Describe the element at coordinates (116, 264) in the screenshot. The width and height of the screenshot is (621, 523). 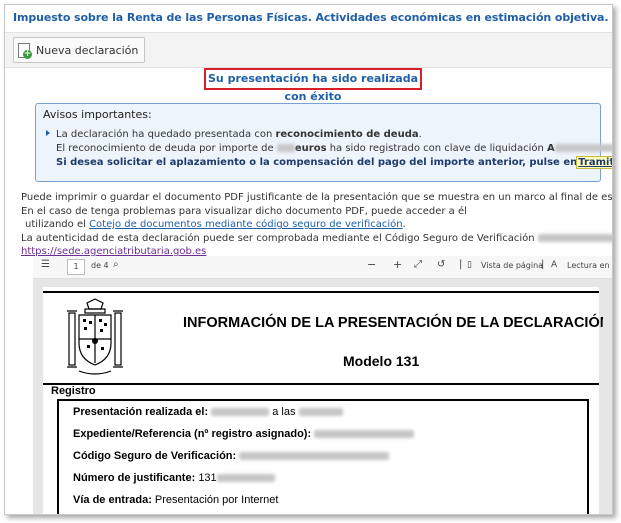
I see `search-icon: ⌕` at that location.